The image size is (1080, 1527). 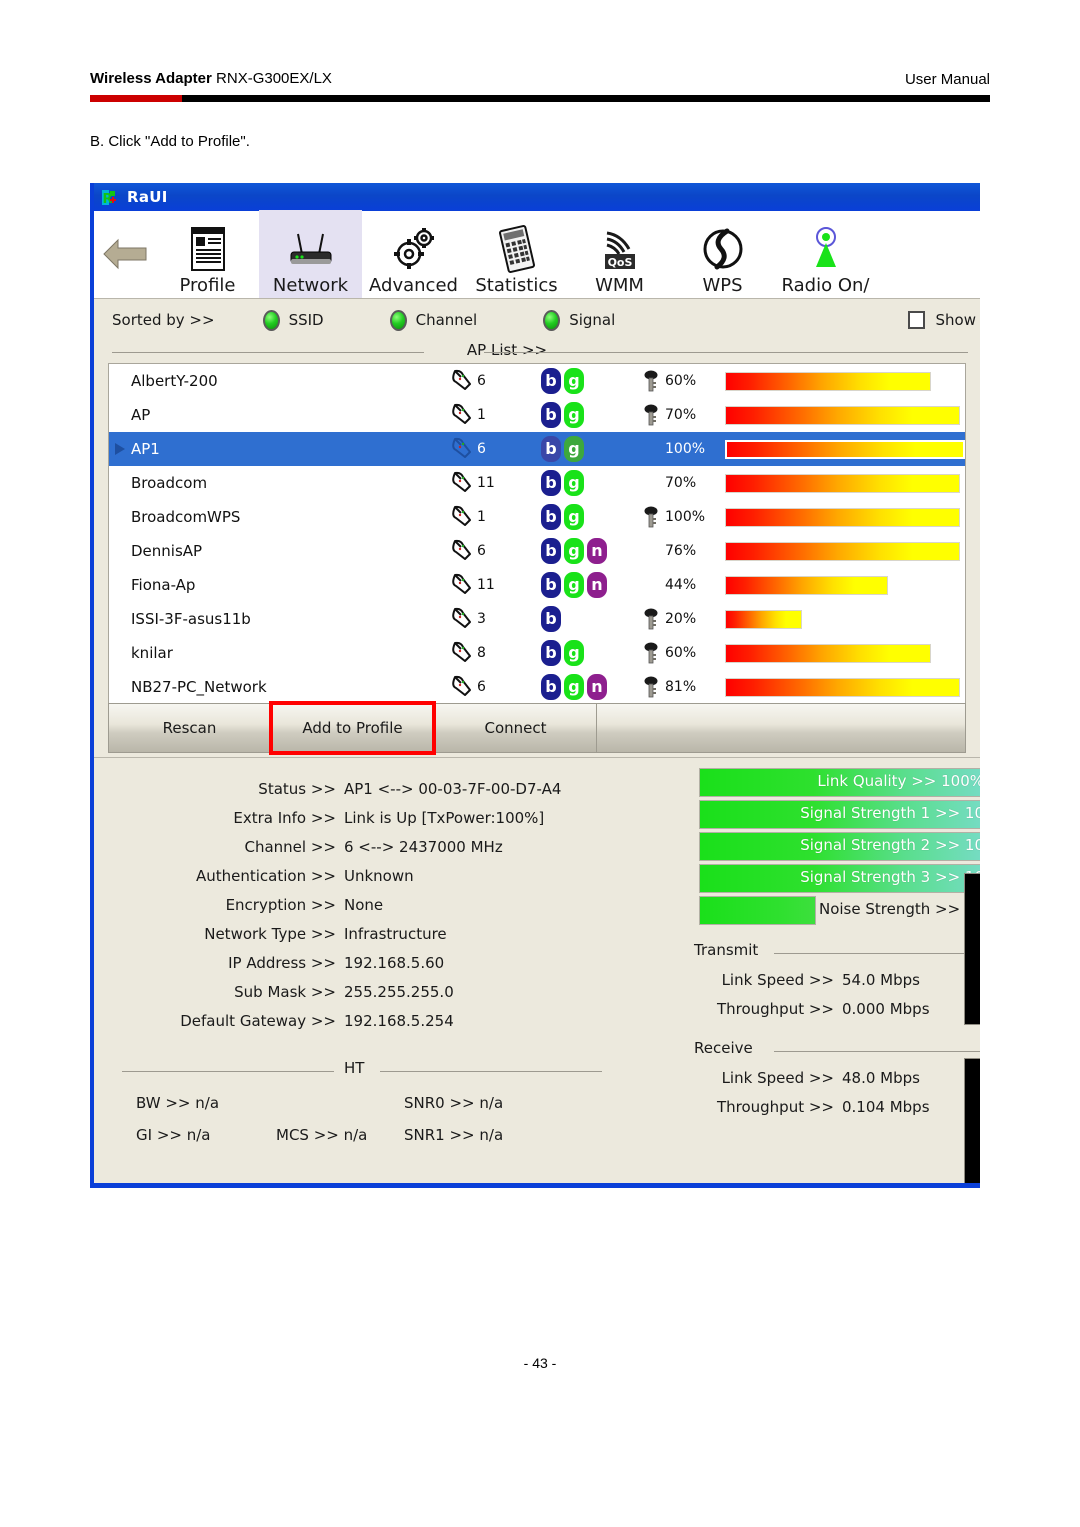 What do you see at coordinates (597, 687) in the screenshot?
I see `mode-badge-n-icon: n` at bounding box center [597, 687].